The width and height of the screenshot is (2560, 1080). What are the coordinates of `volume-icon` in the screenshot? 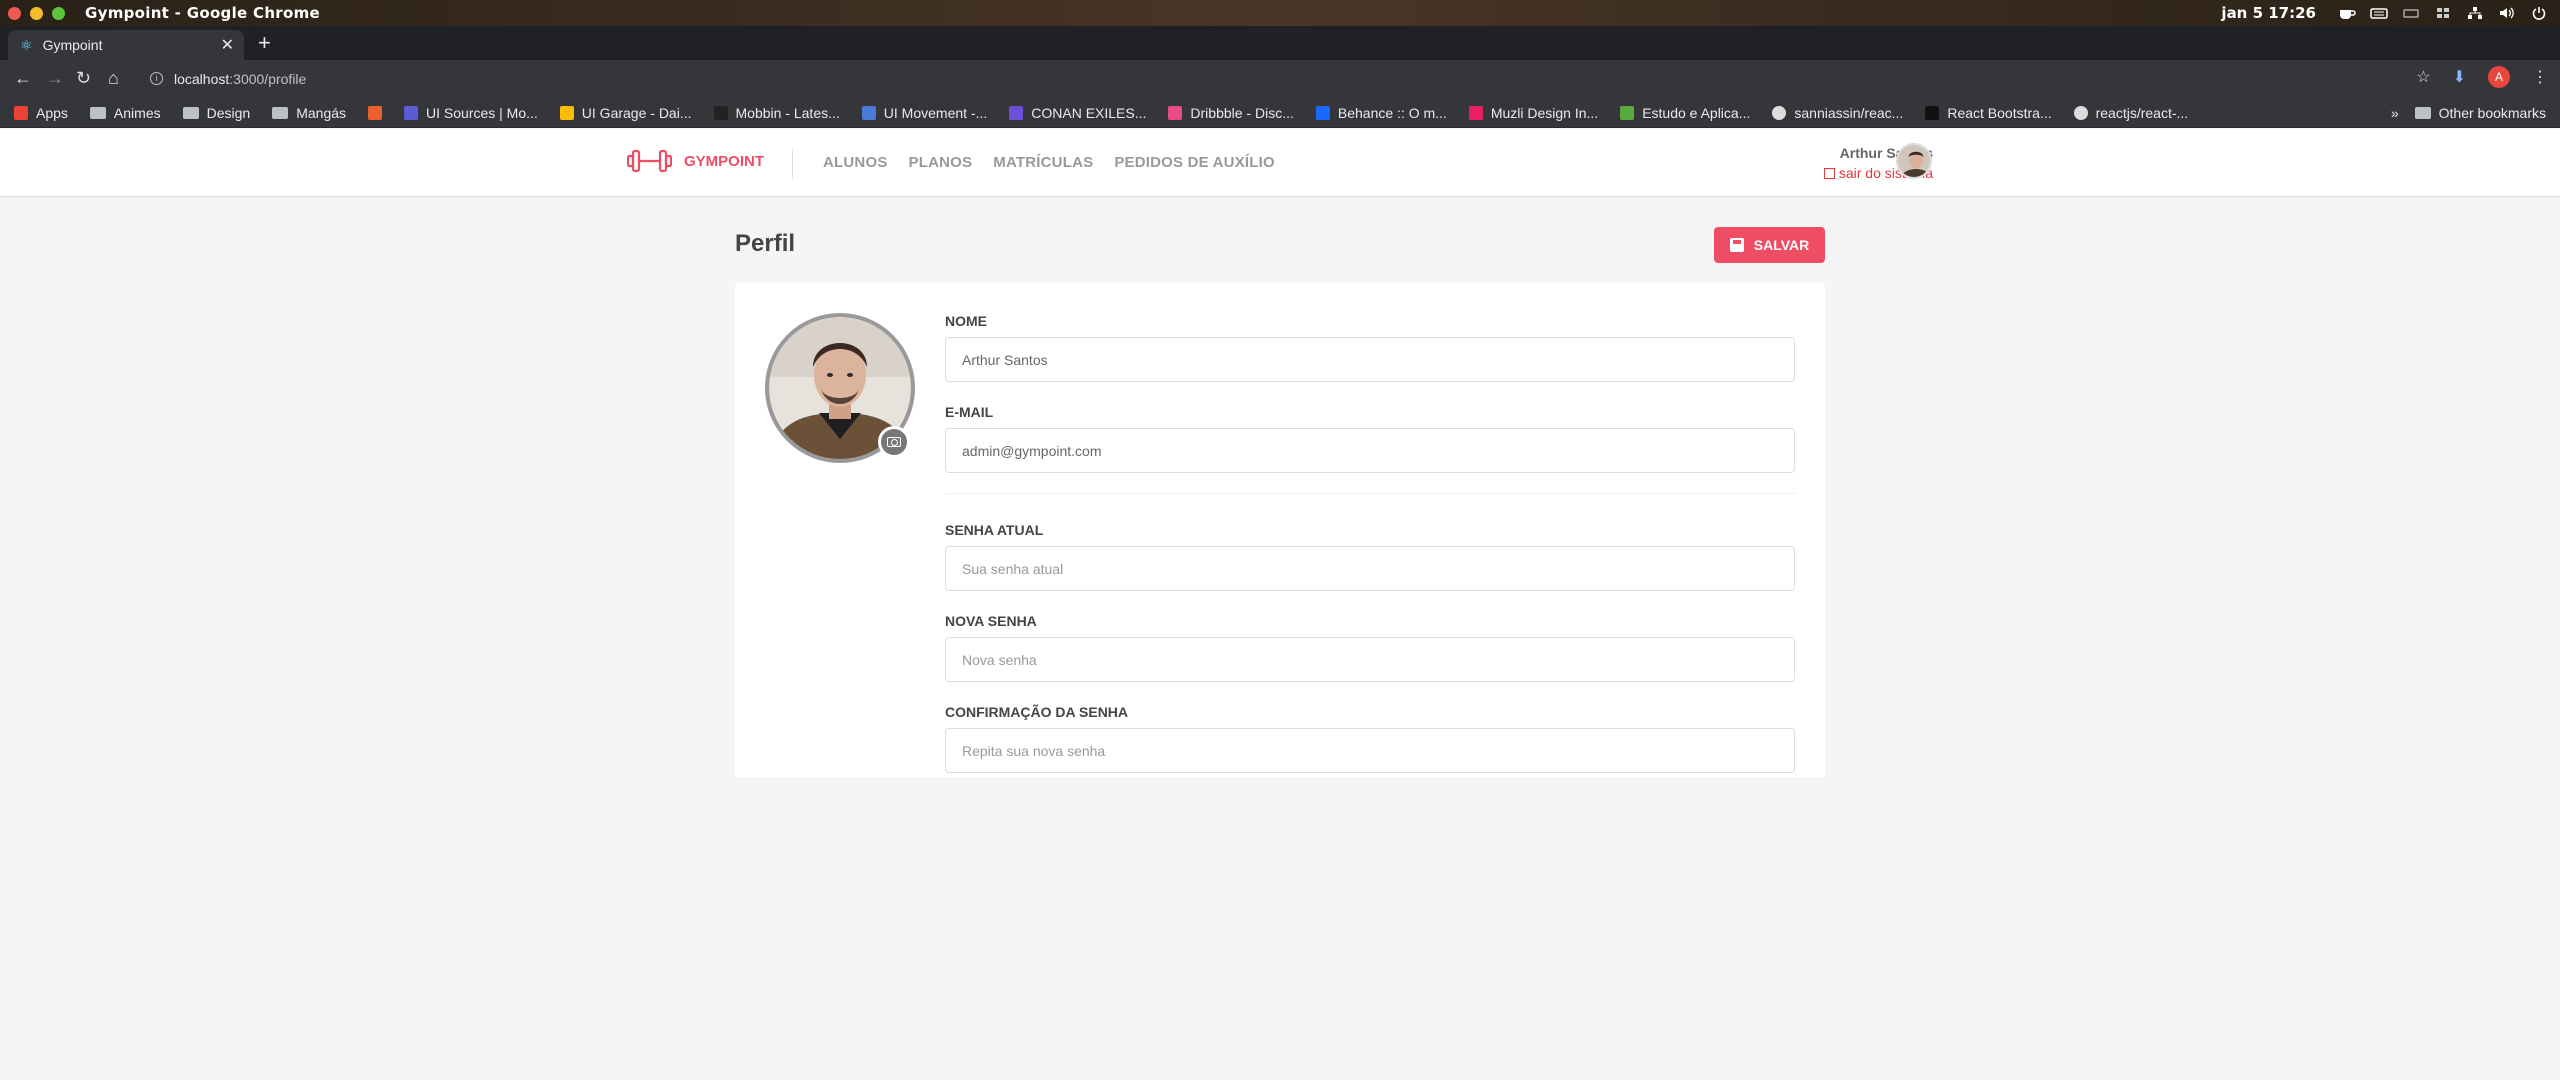 It's located at (2507, 13).